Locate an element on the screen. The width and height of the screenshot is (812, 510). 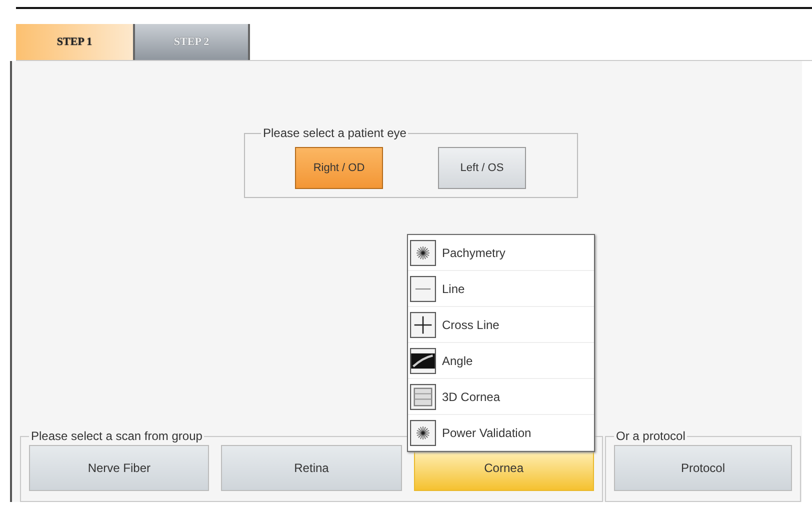
menu-item-label: Pachymetry is located at coordinates (474, 253).